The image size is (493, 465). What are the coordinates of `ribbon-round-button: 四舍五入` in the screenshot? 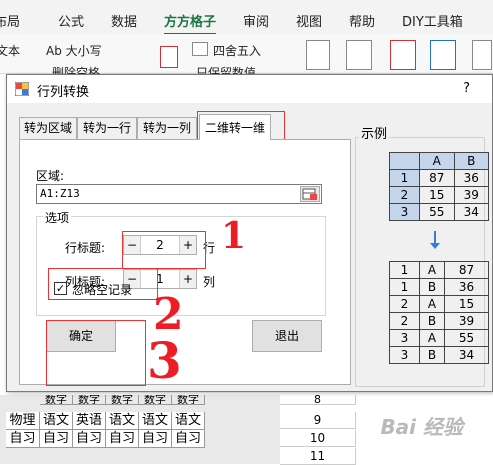 It's located at (237, 50).